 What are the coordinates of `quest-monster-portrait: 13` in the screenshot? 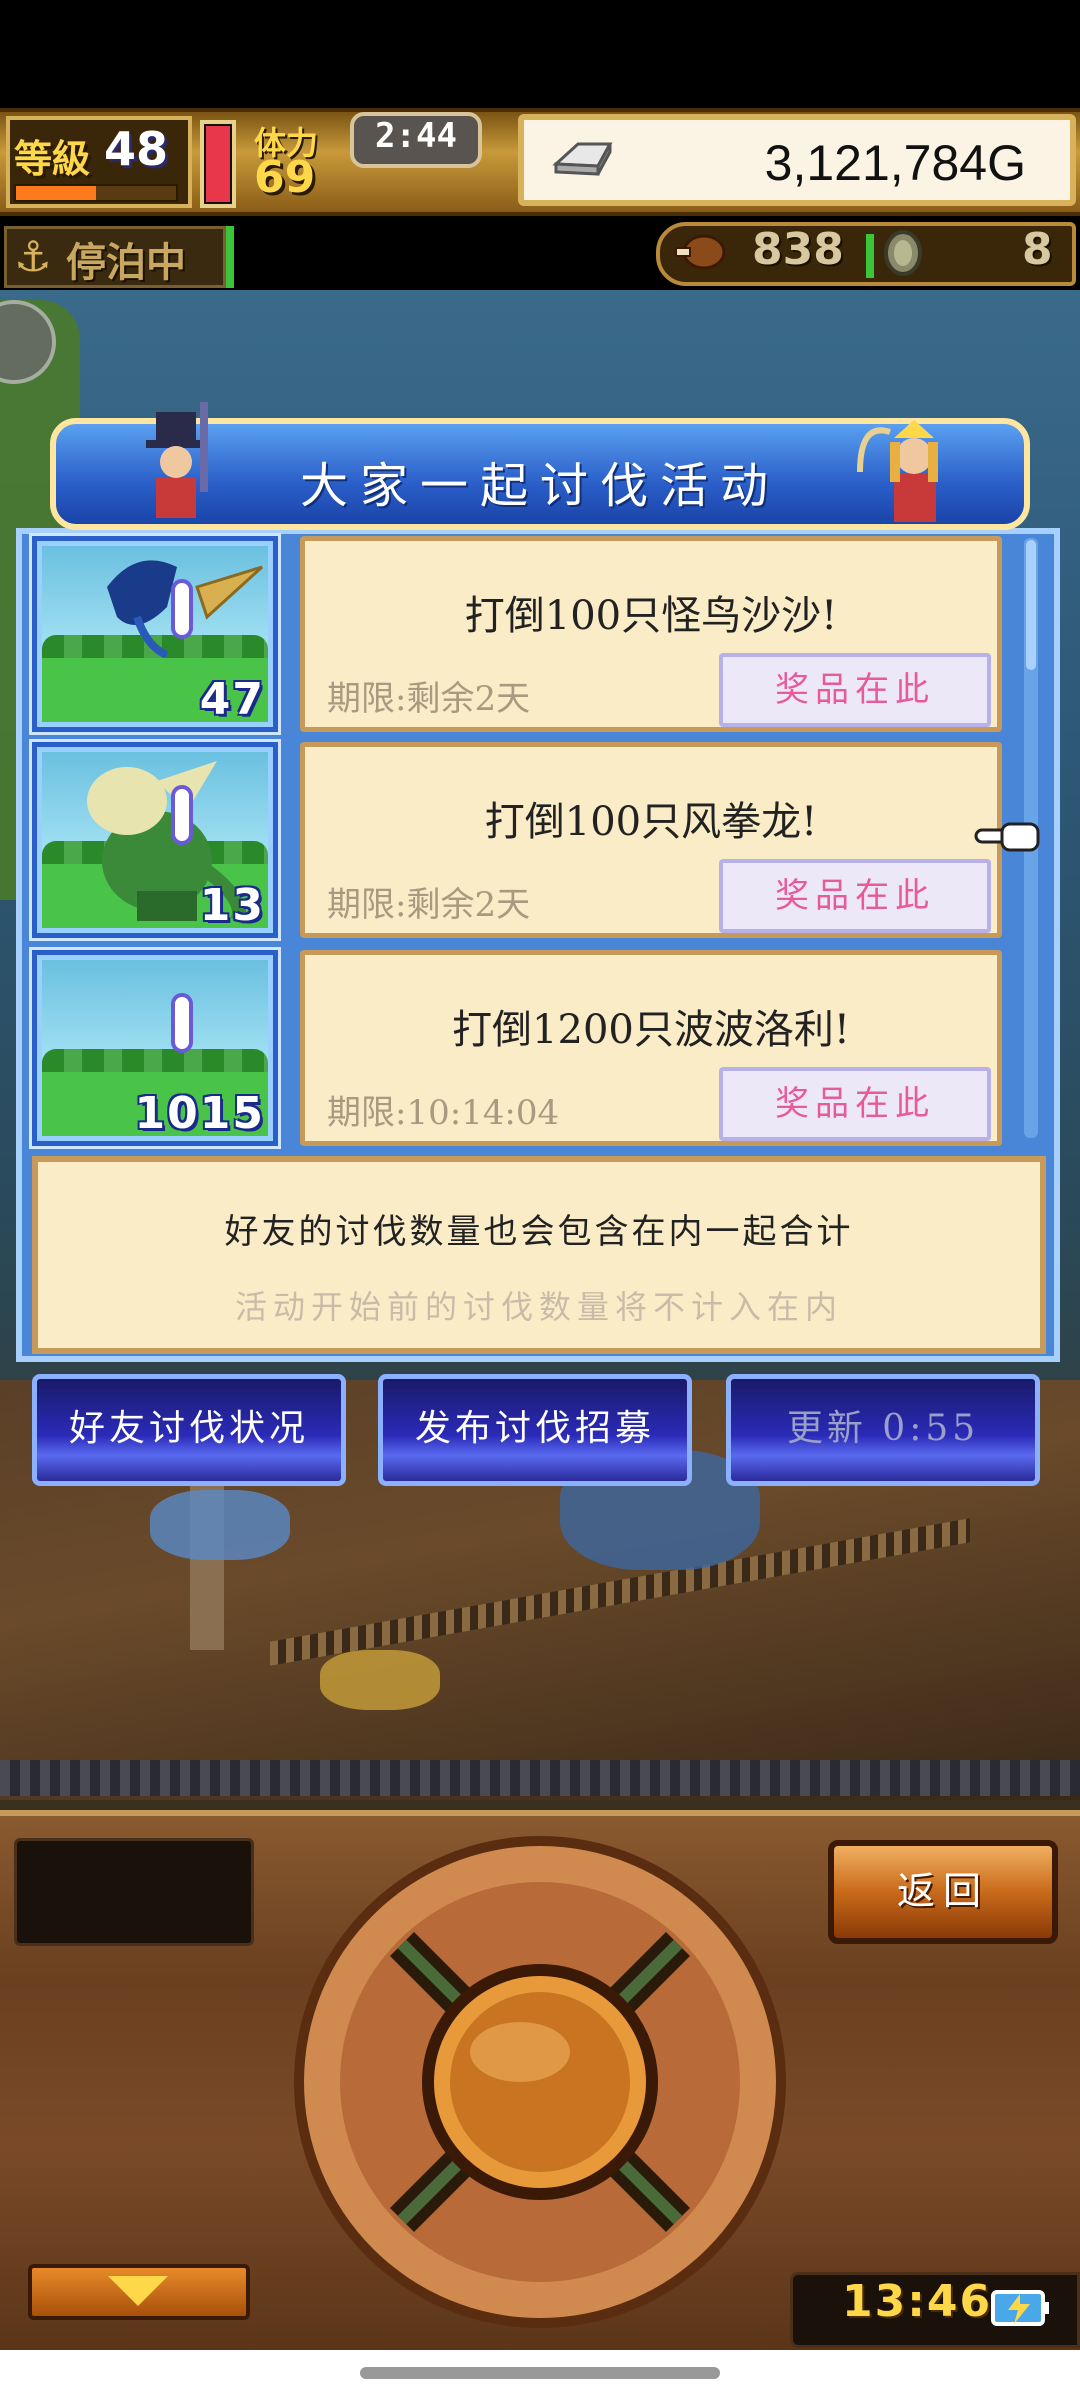 It's located at (155, 840).